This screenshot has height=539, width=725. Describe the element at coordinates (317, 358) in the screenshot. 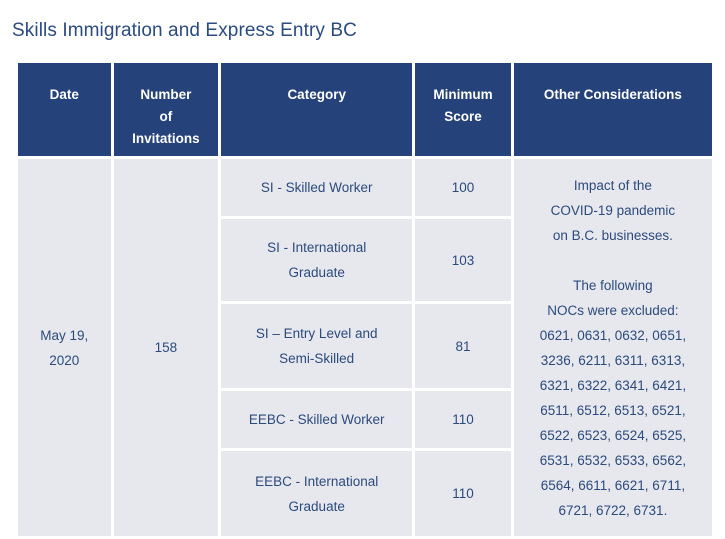

I see `cell-category-line-2: Semi-Skilled` at that location.